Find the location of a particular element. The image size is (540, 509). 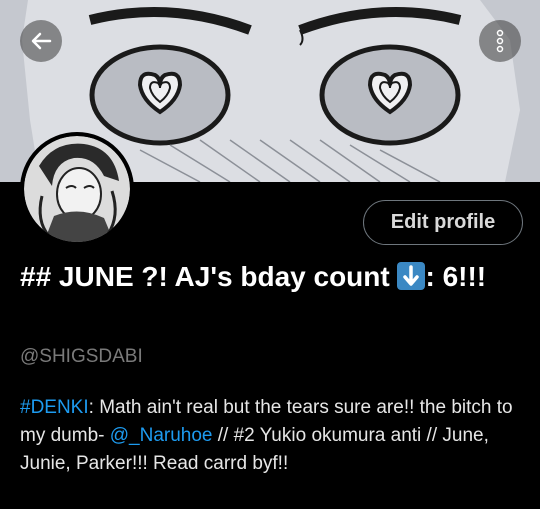

more-vertical-icon is located at coordinates (500, 41).